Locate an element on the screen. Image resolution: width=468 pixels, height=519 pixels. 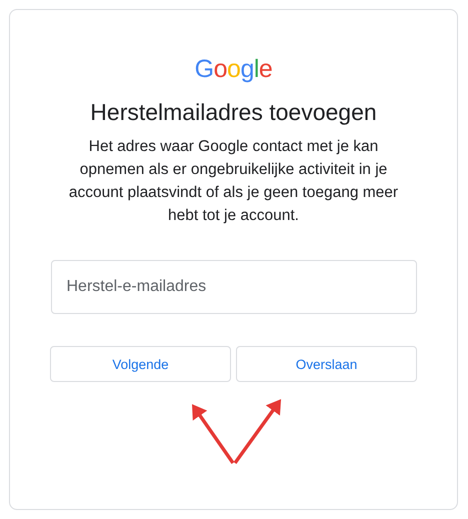
action-button: Volgende is located at coordinates (140, 364).